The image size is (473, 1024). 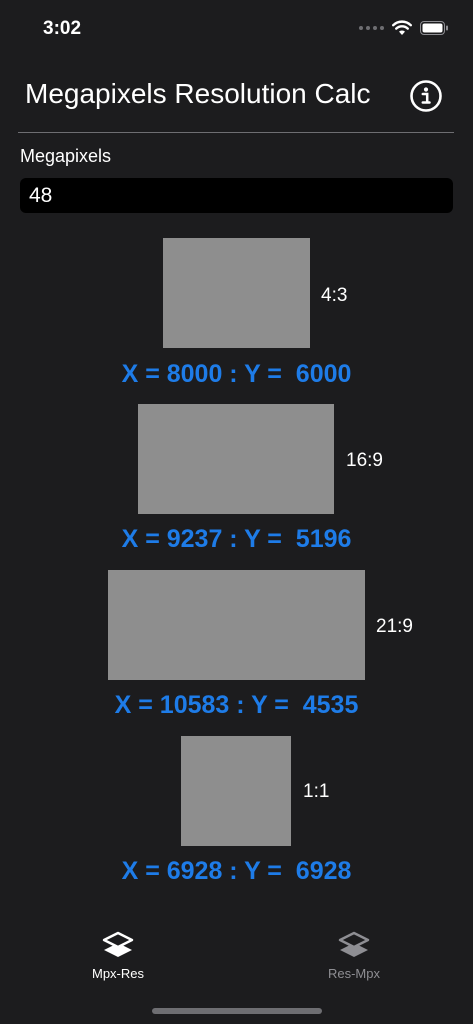 I want to click on status-indicators, so click(x=404, y=28).